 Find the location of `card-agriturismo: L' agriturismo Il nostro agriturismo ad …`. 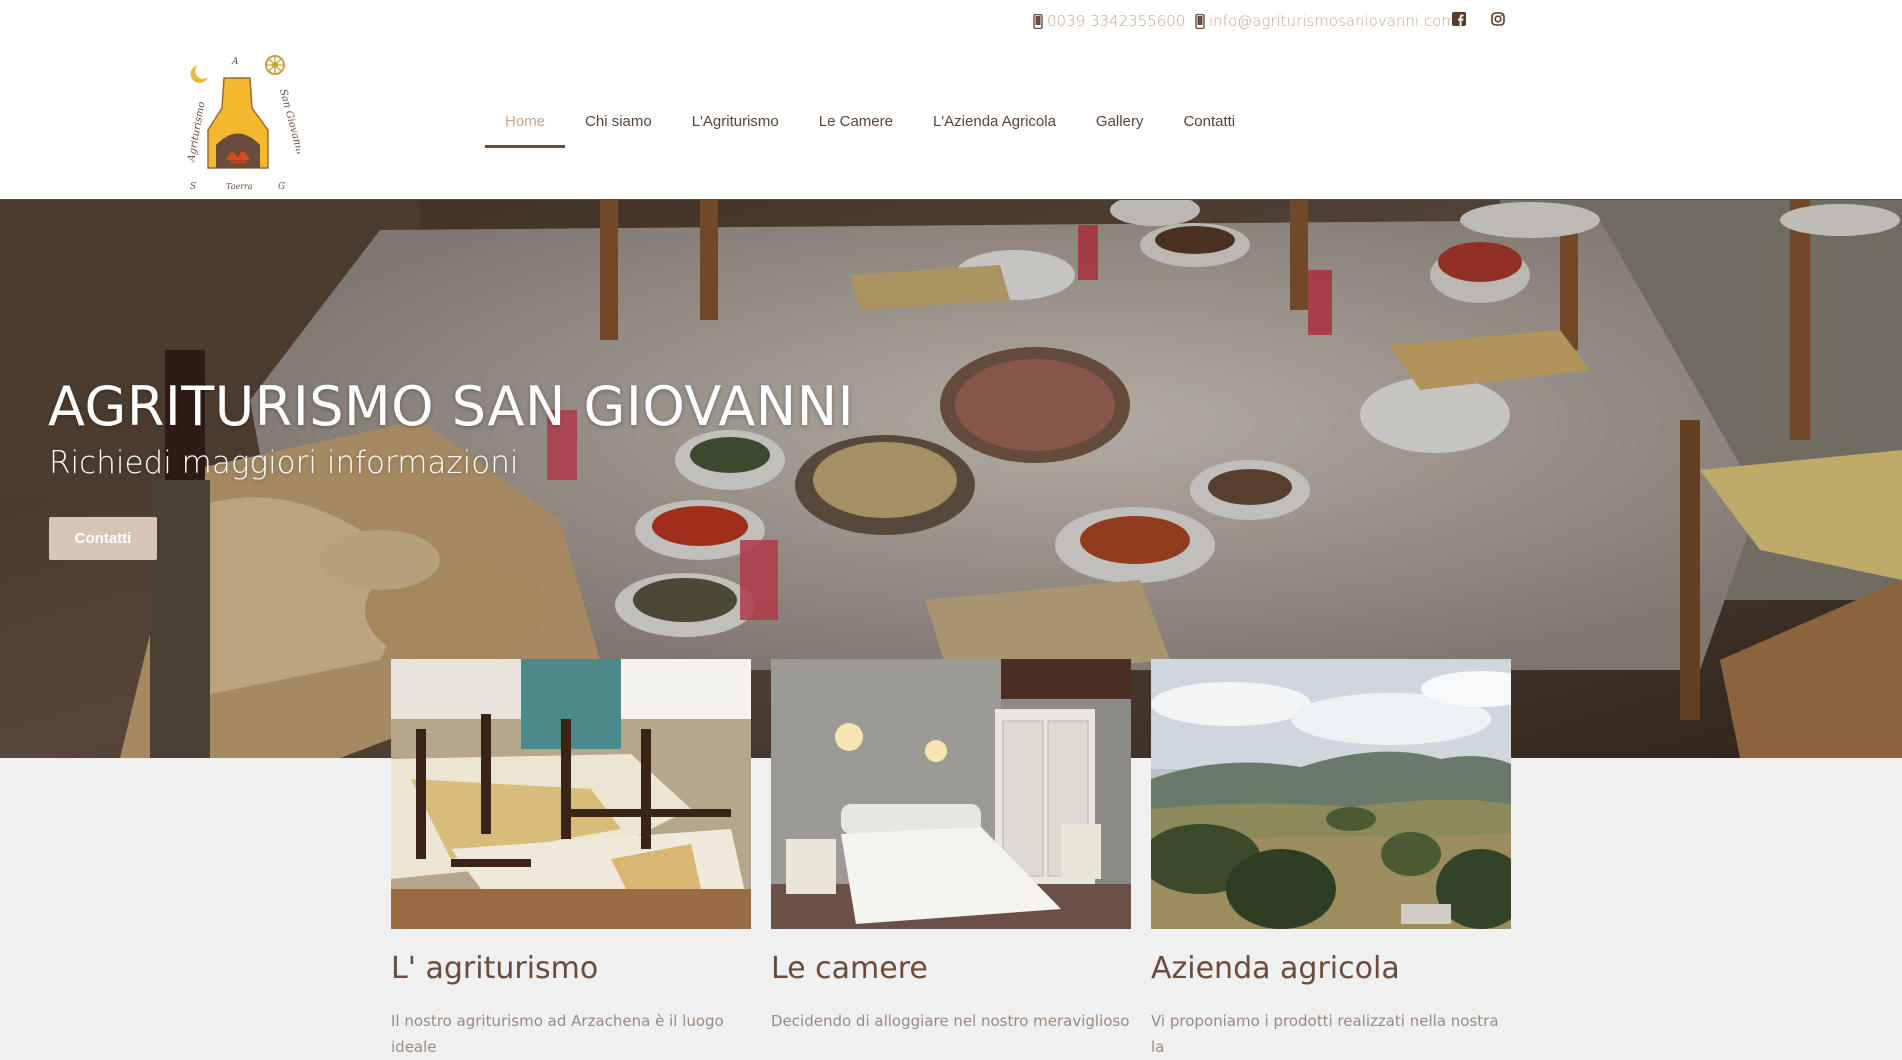

card-agriturismo: L' agriturismo Il nostro agriturismo ad … is located at coordinates (571, 859).